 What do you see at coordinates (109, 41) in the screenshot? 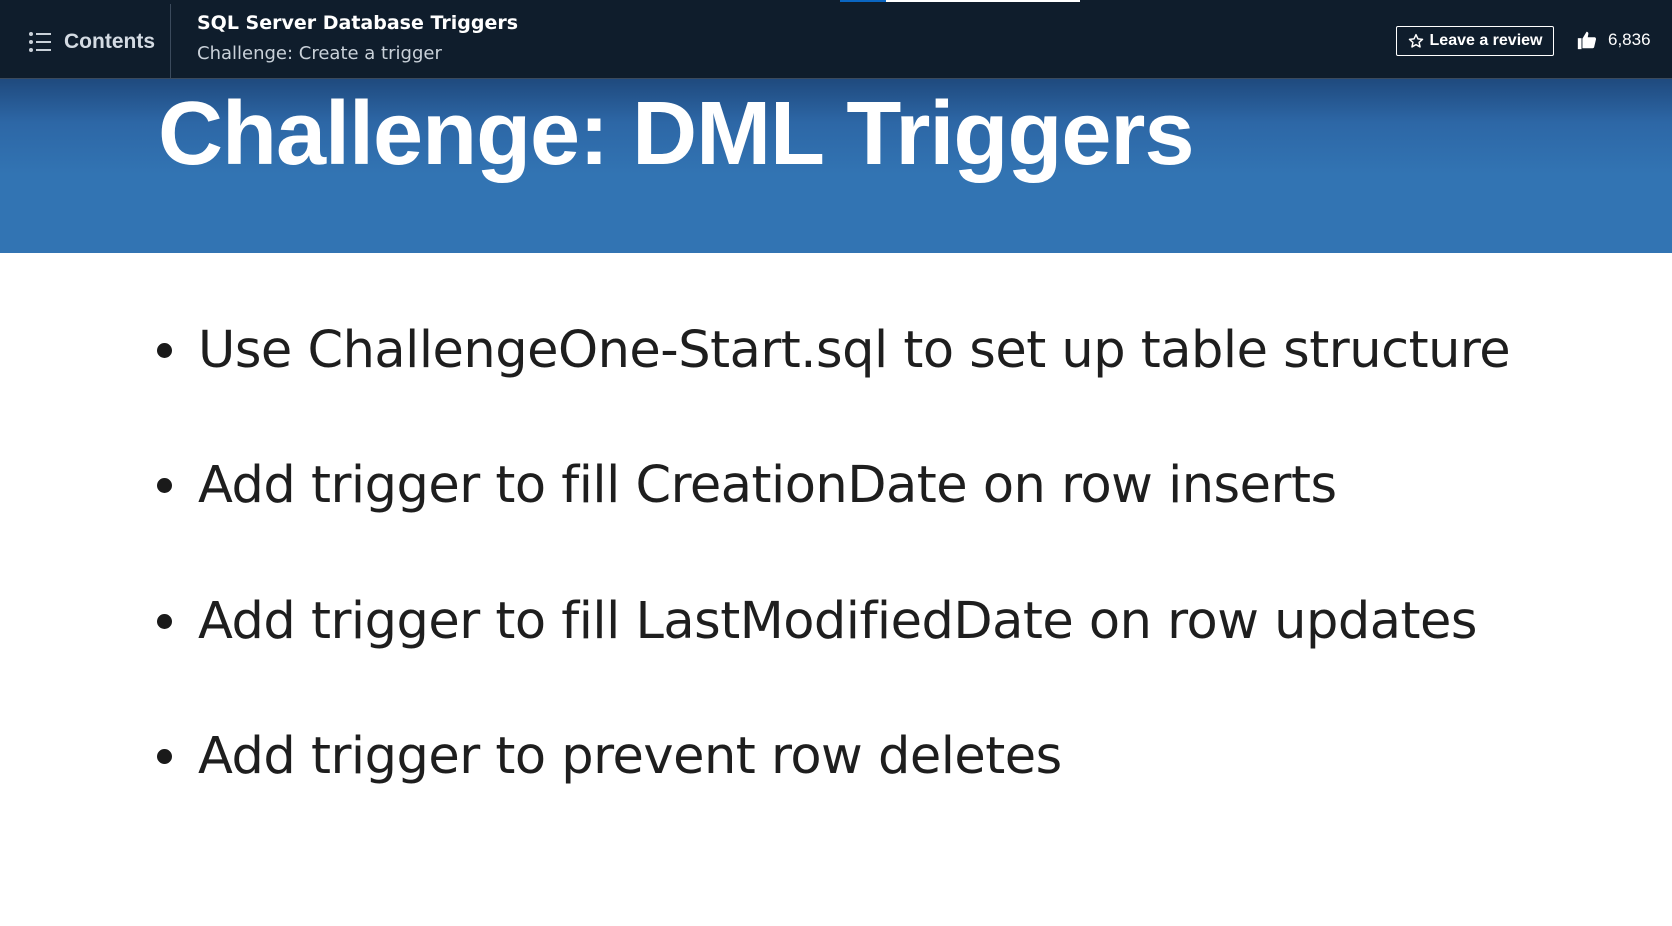
I see `contents-label: Contents` at bounding box center [109, 41].